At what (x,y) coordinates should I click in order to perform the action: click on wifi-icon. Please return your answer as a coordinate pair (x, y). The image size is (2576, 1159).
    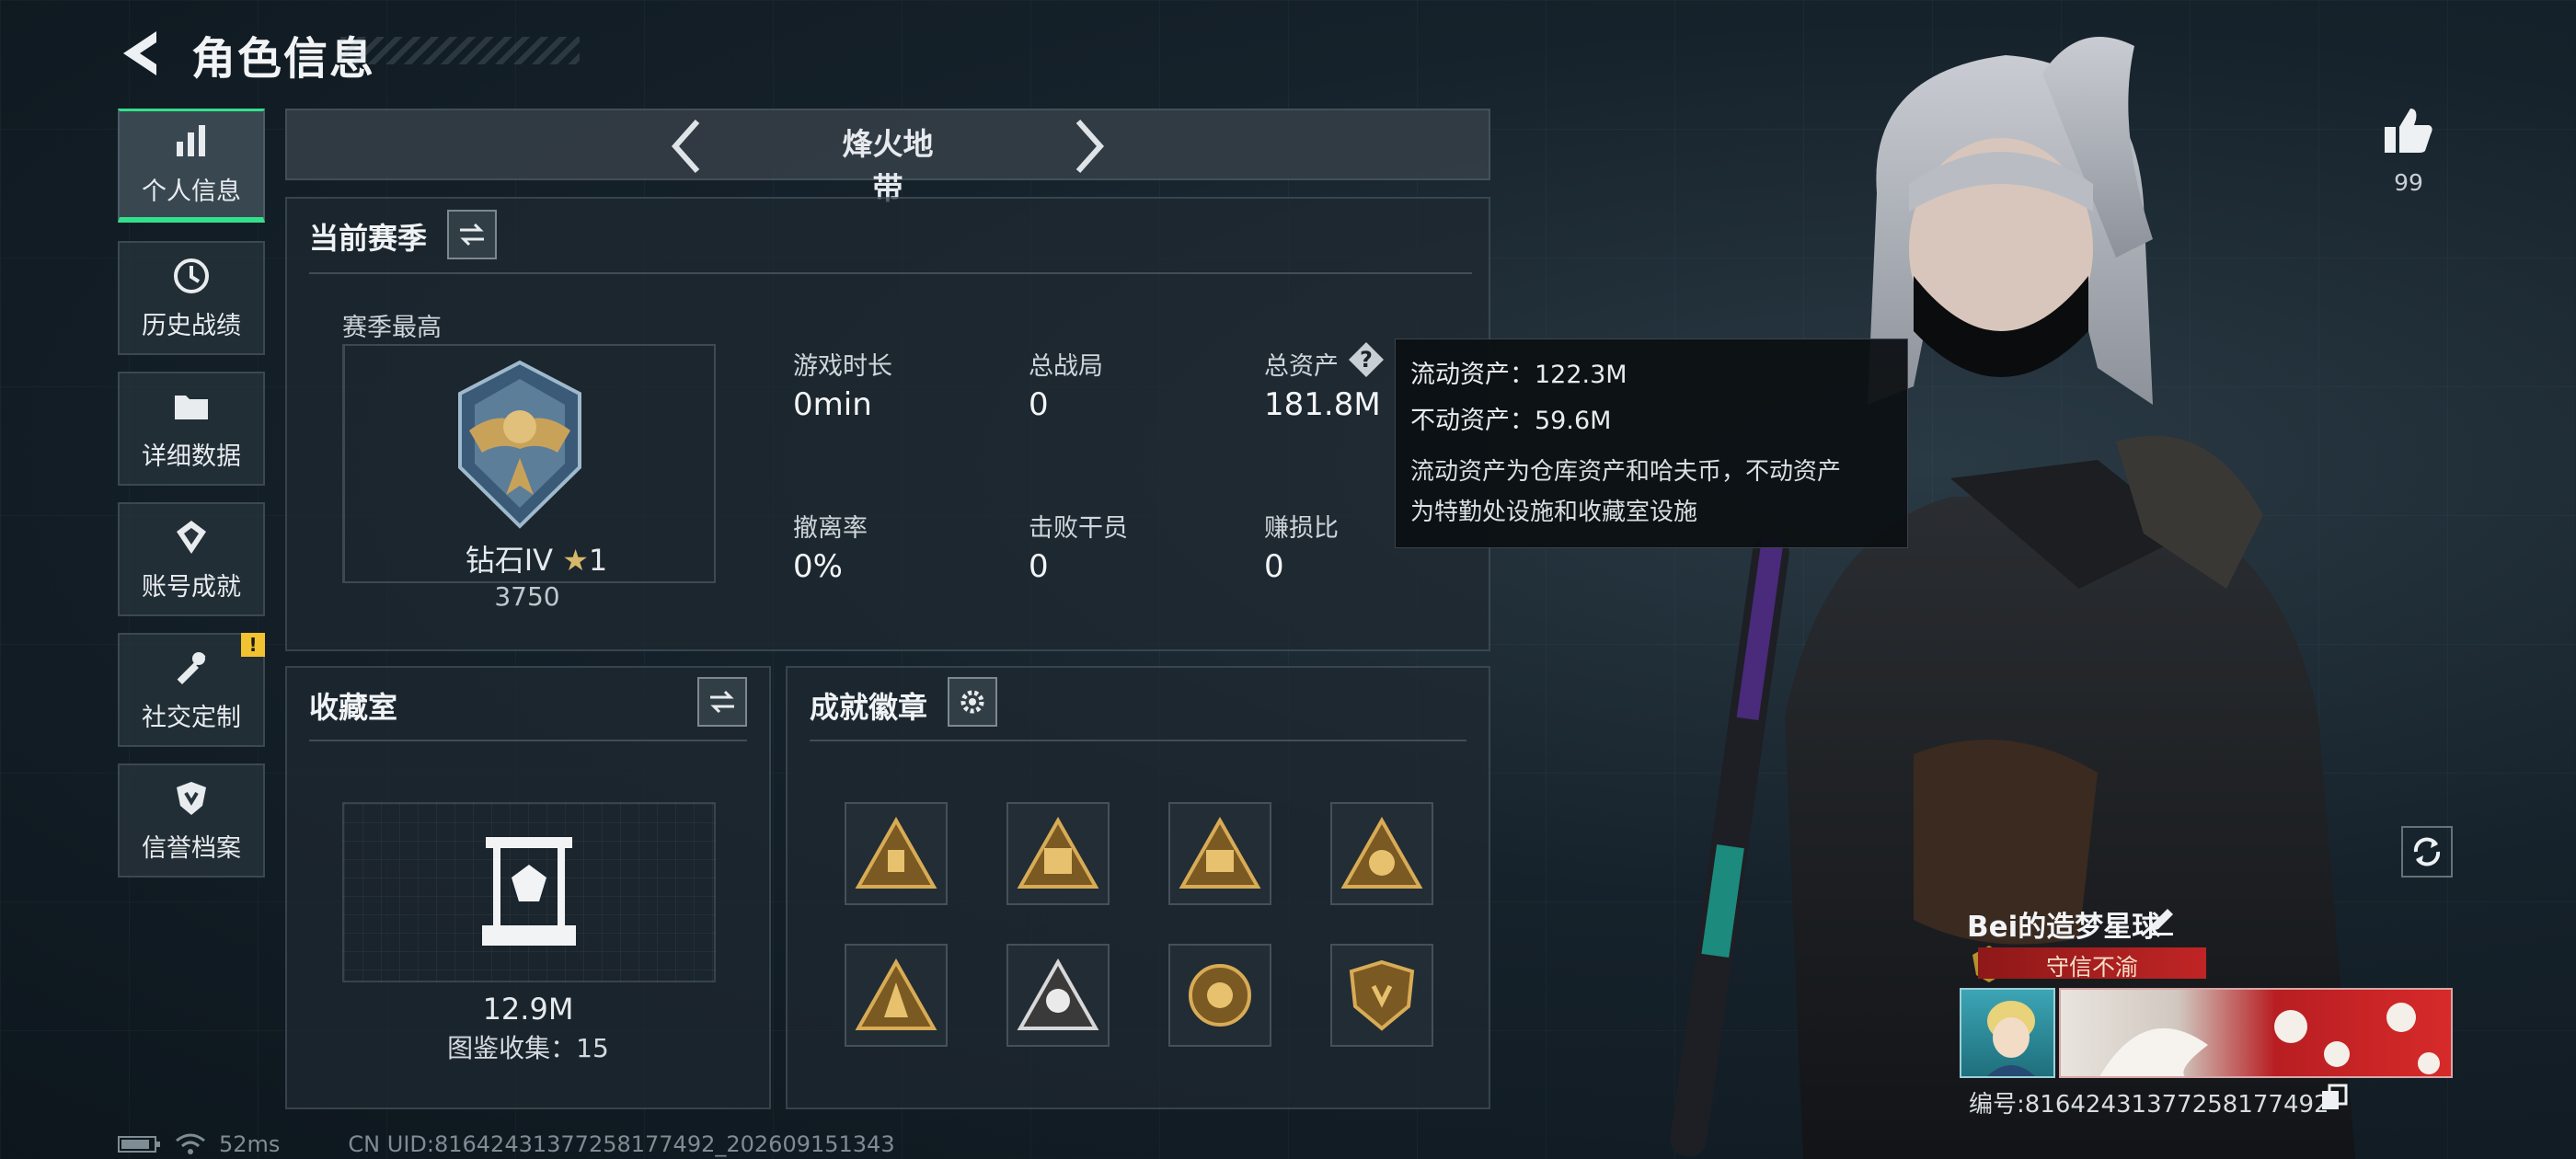
    Looking at the image, I should click on (190, 1143).